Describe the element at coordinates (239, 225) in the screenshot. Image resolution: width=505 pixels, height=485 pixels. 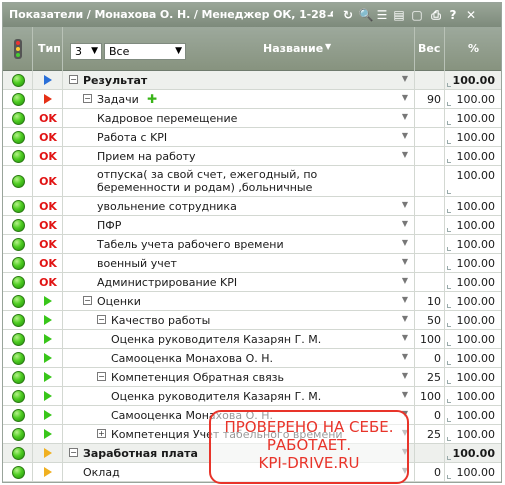
I see `name-cell: ПФР ▼` at that location.